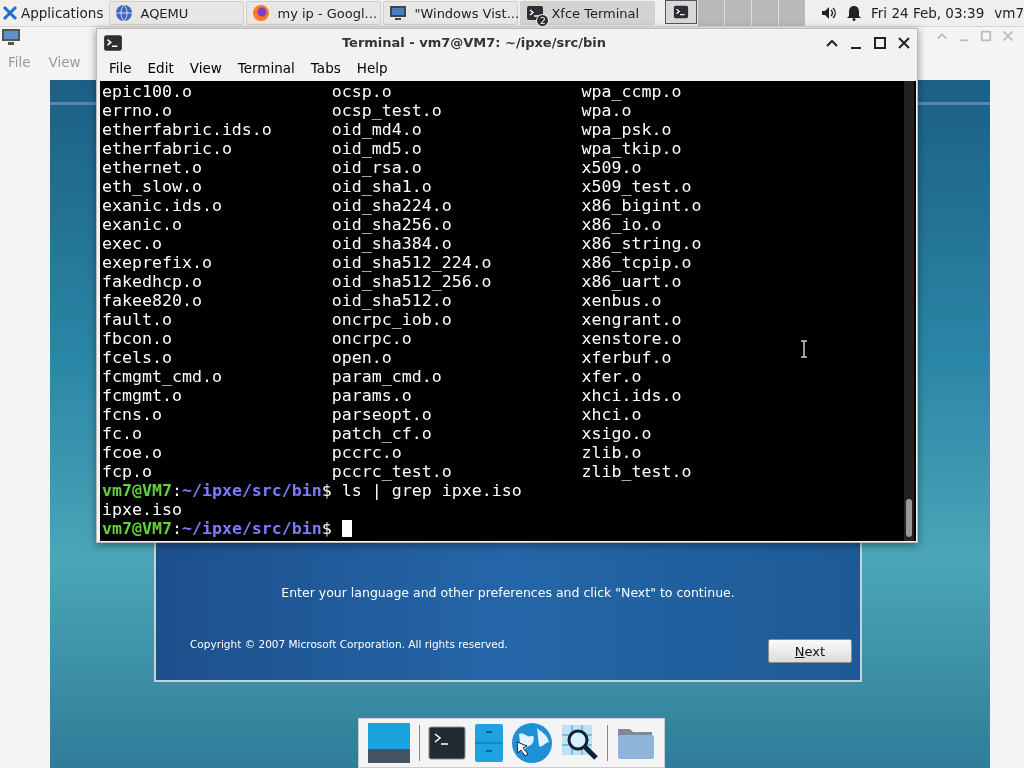  What do you see at coordinates (120, 68) in the screenshot?
I see `menu-item: File` at bounding box center [120, 68].